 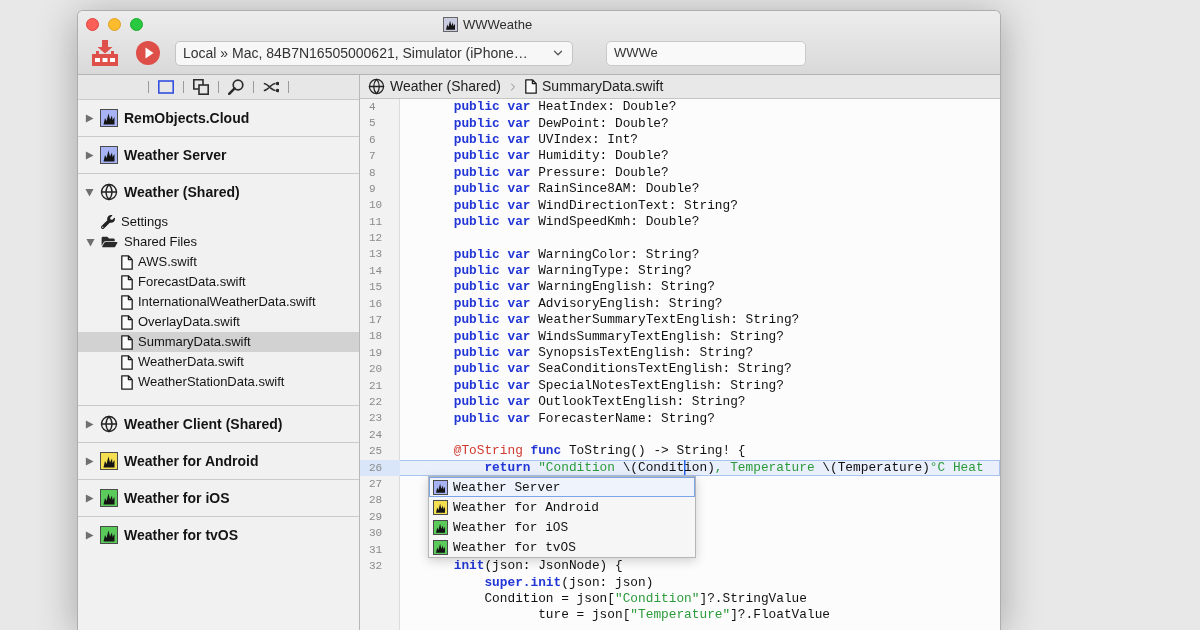 What do you see at coordinates (218, 154) in the screenshot?
I see `tree-item: Weather Server` at bounding box center [218, 154].